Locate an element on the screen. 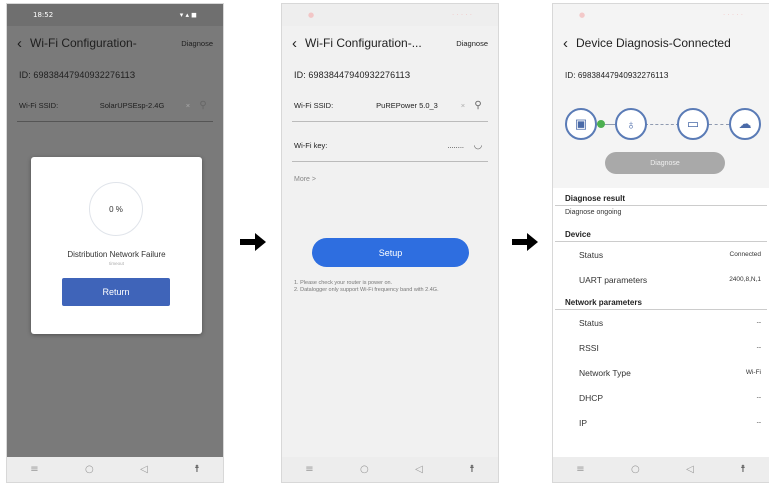 This screenshot has width=769, height=487. dialog-subtitle: timeout is located at coordinates (116, 263).